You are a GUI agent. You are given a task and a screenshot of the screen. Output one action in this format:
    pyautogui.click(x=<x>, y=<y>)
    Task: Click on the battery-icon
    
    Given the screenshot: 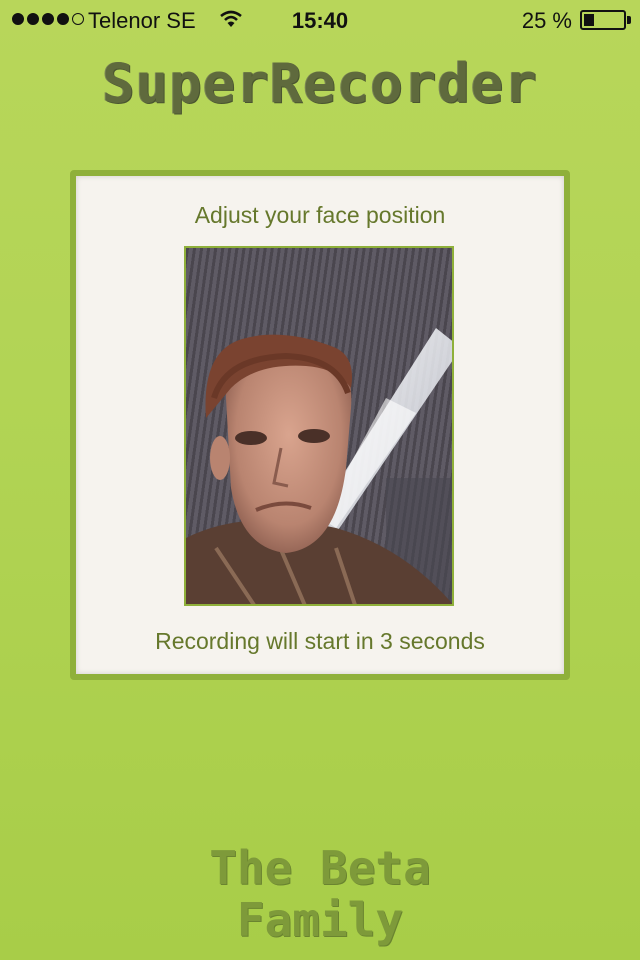 What is the action you would take?
    pyautogui.click(x=603, y=20)
    